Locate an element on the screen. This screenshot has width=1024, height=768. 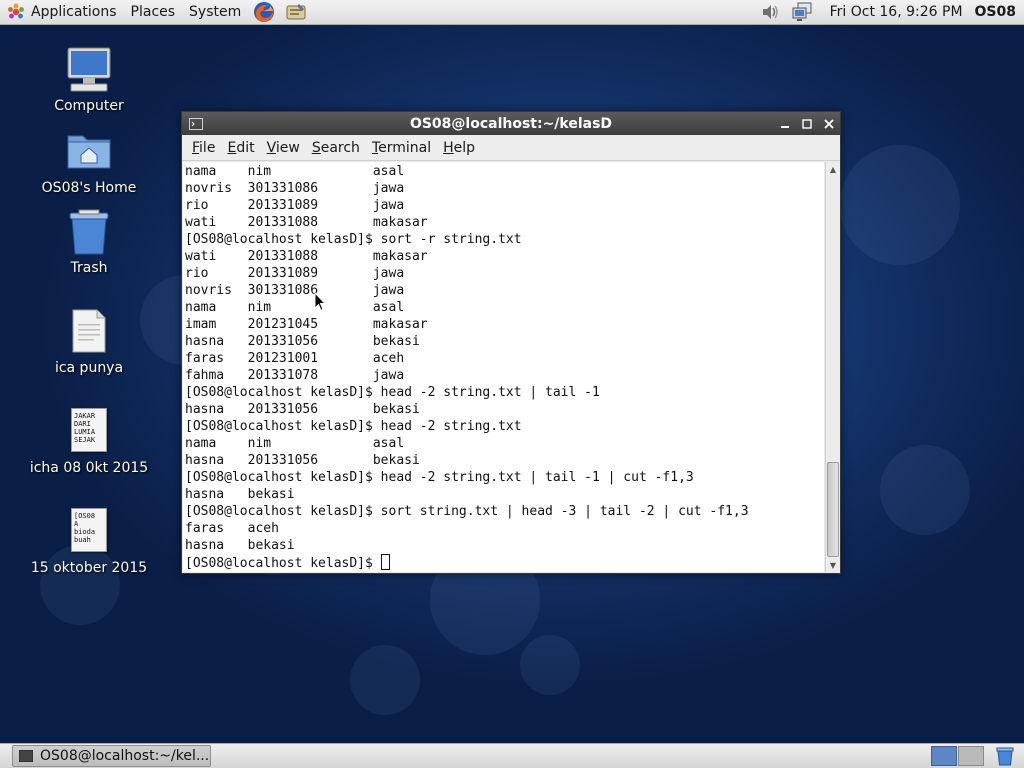
mouse-pointer-icon is located at coordinates (320, 302).